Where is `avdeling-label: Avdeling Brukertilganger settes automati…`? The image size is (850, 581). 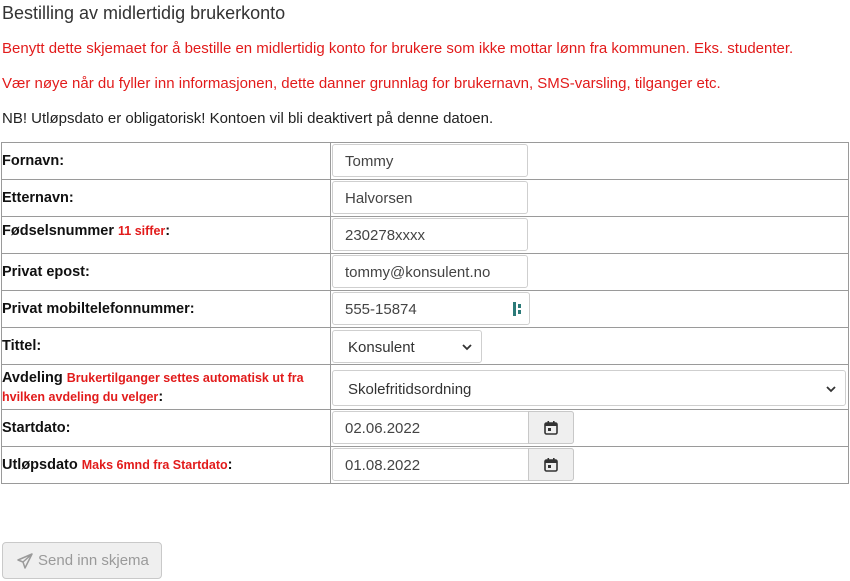
avdeling-label: Avdeling Brukertilganger settes automati… is located at coordinates (153, 387).